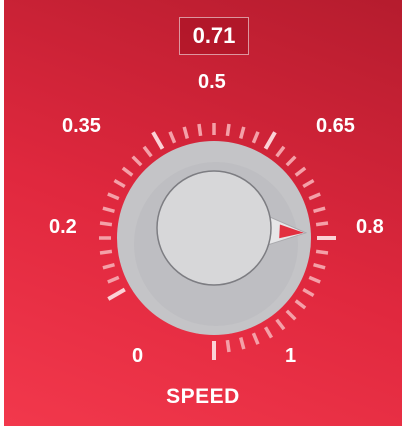  I want to click on scale-label-0-8: 0.8, so click(370, 227).